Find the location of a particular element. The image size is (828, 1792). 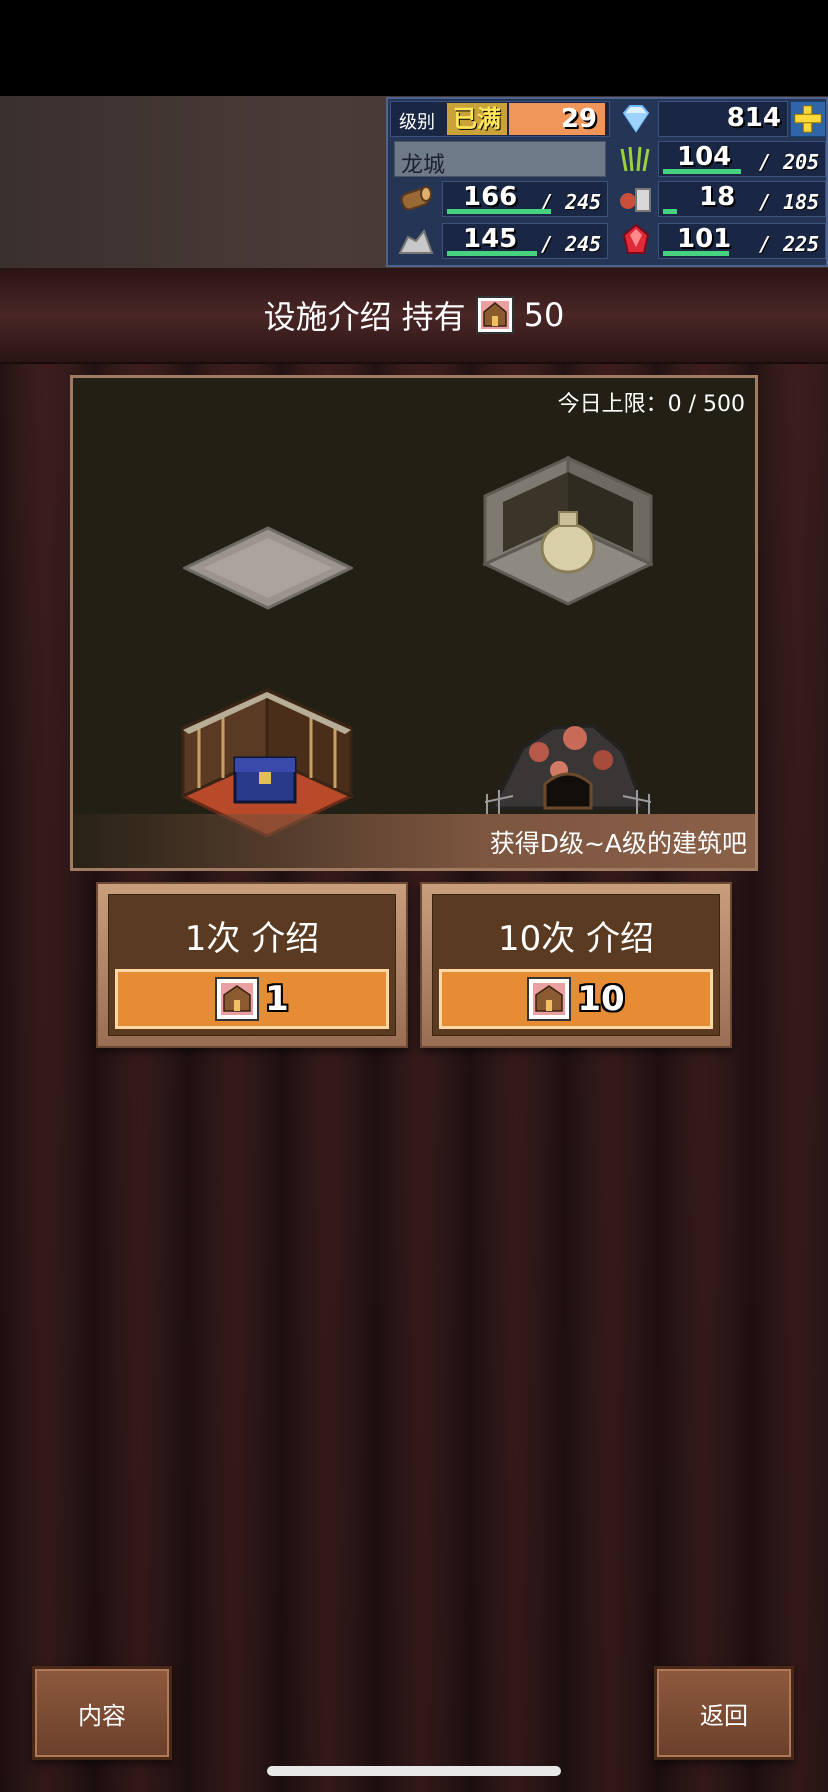

introduce-ten-panel: 10次 介绍 10 is located at coordinates (576, 965).